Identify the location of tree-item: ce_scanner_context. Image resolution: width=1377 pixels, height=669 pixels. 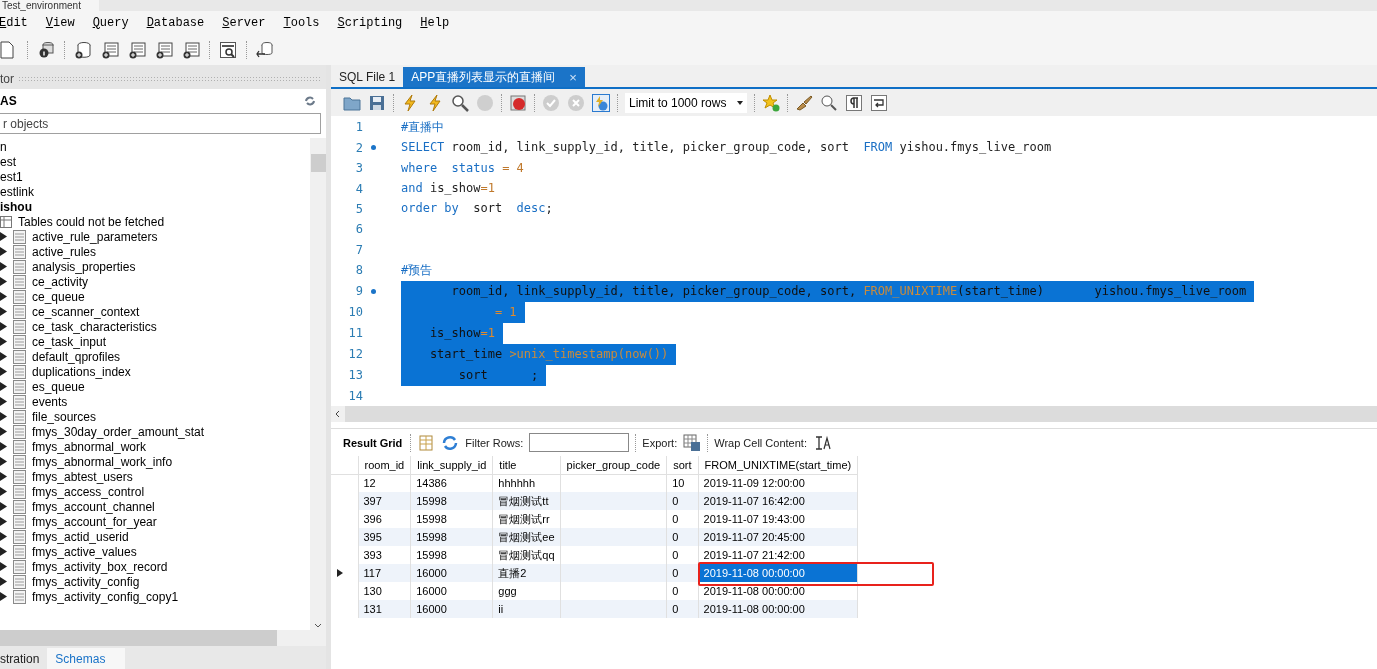
(86, 311).